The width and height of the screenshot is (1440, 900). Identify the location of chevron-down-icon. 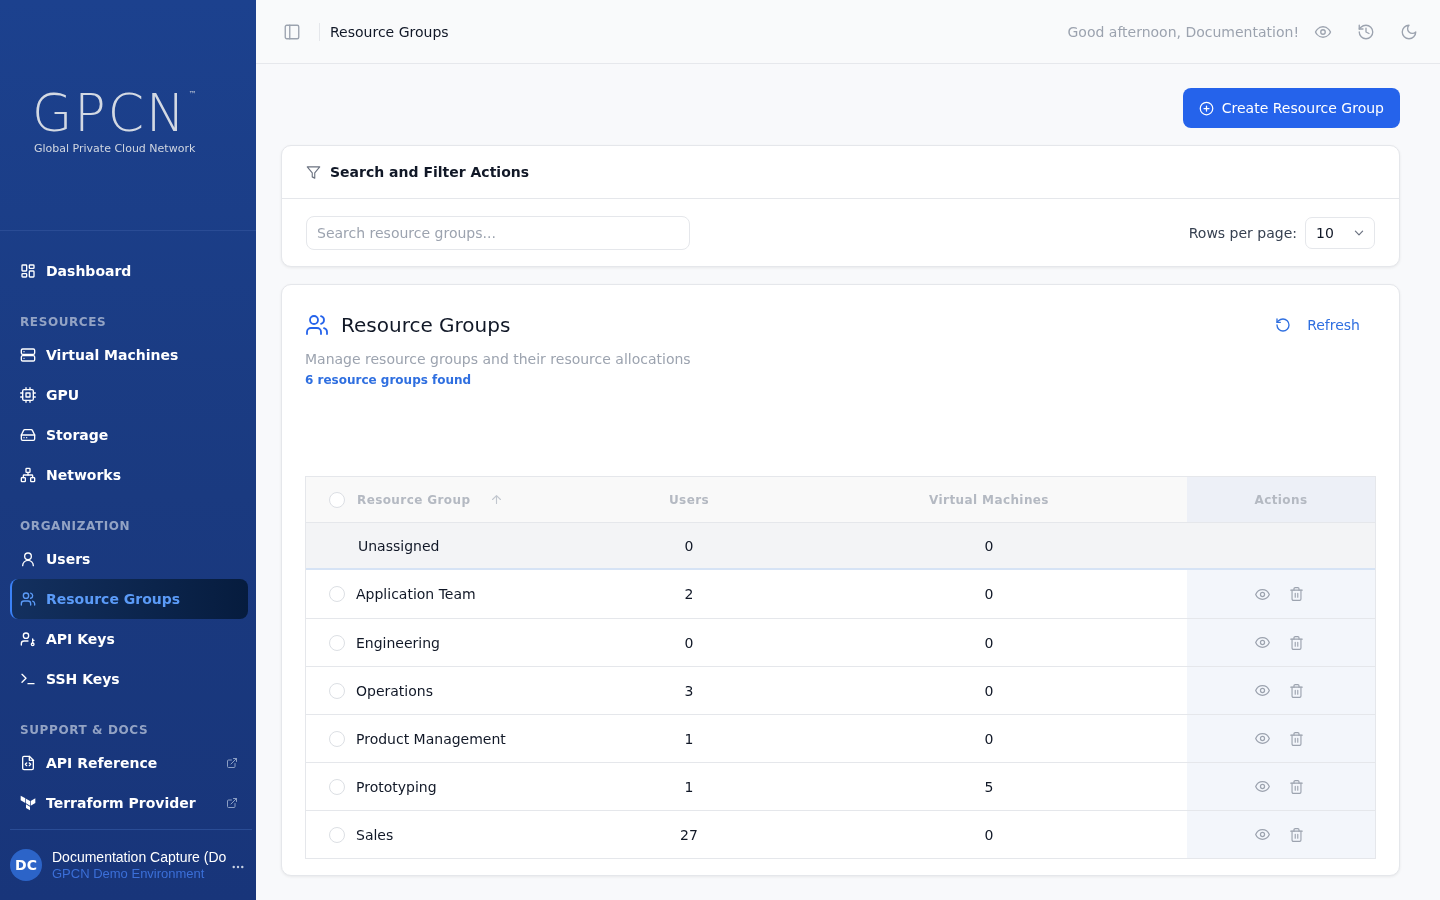
(1359, 232).